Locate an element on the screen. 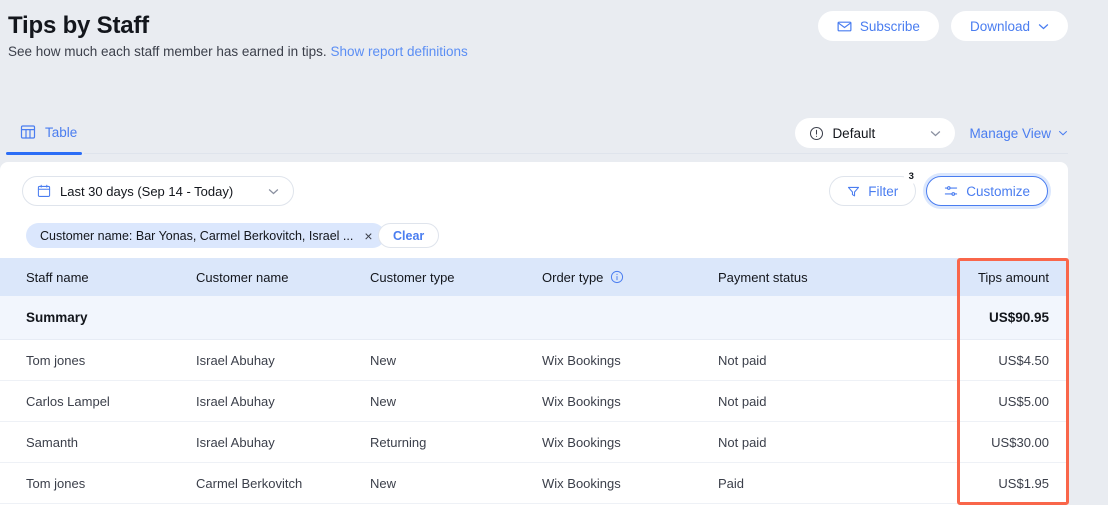  filter-button: Filter 3 is located at coordinates (874, 188).